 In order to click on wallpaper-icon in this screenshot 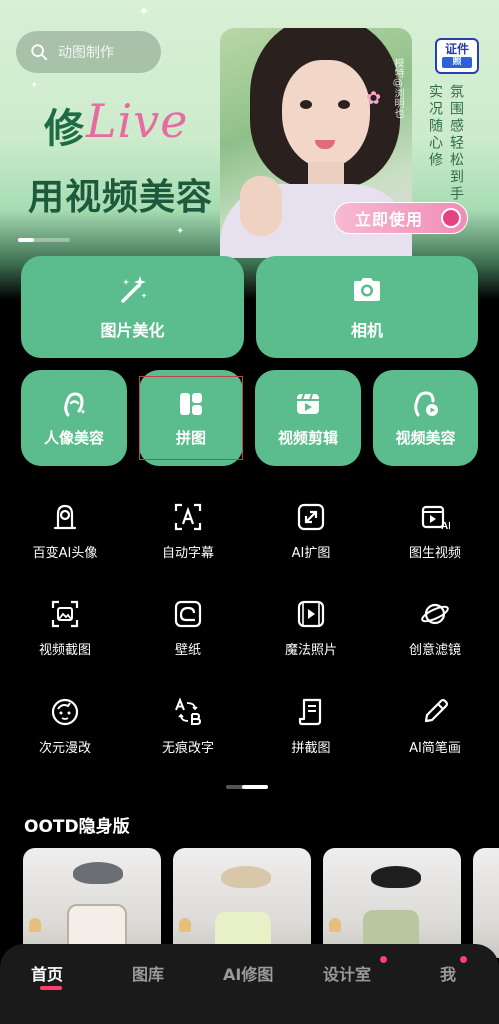, I will do `click(188, 614)`.